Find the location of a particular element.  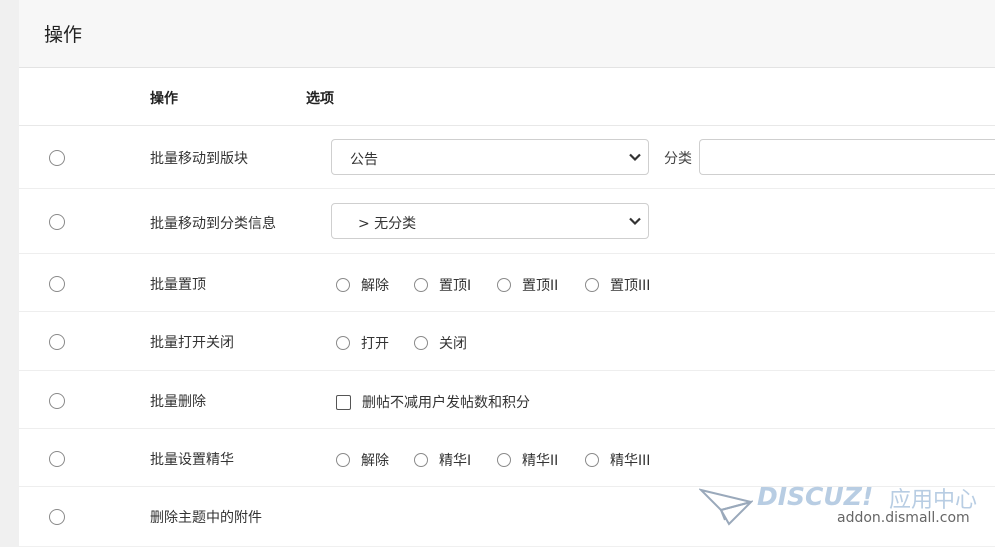

table-row-move-category: 批量移动到分类信息 > 无分类 is located at coordinates (507, 221).